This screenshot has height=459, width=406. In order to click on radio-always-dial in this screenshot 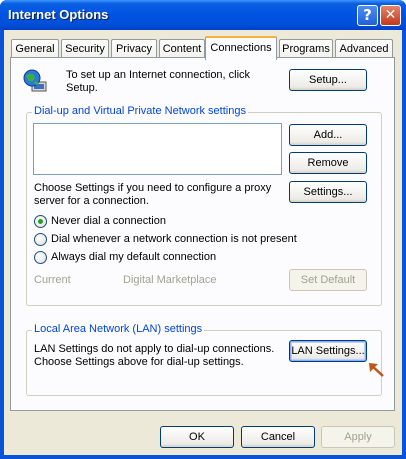, I will do `click(40, 257)`.